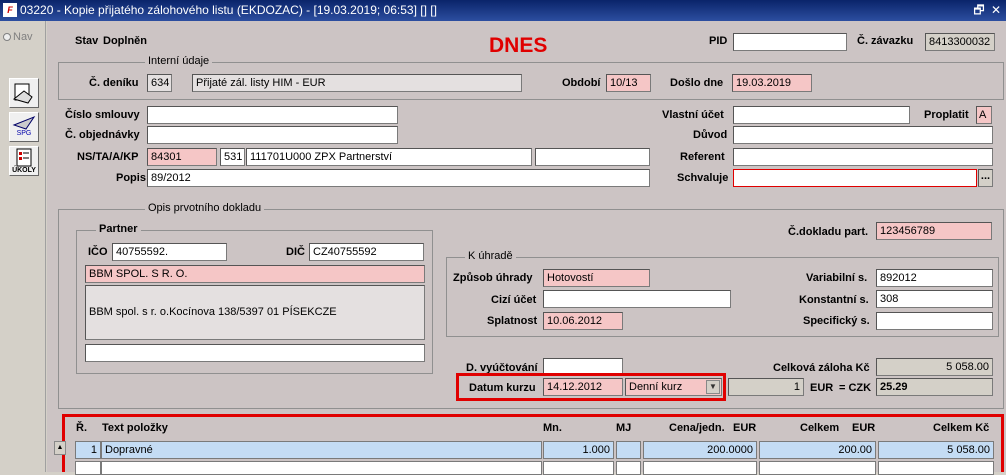 The height and width of the screenshot is (475, 1006). What do you see at coordinates (713, 387) in the screenshot?
I see `chevron-down-icon: ▼` at bounding box center [713, 387].